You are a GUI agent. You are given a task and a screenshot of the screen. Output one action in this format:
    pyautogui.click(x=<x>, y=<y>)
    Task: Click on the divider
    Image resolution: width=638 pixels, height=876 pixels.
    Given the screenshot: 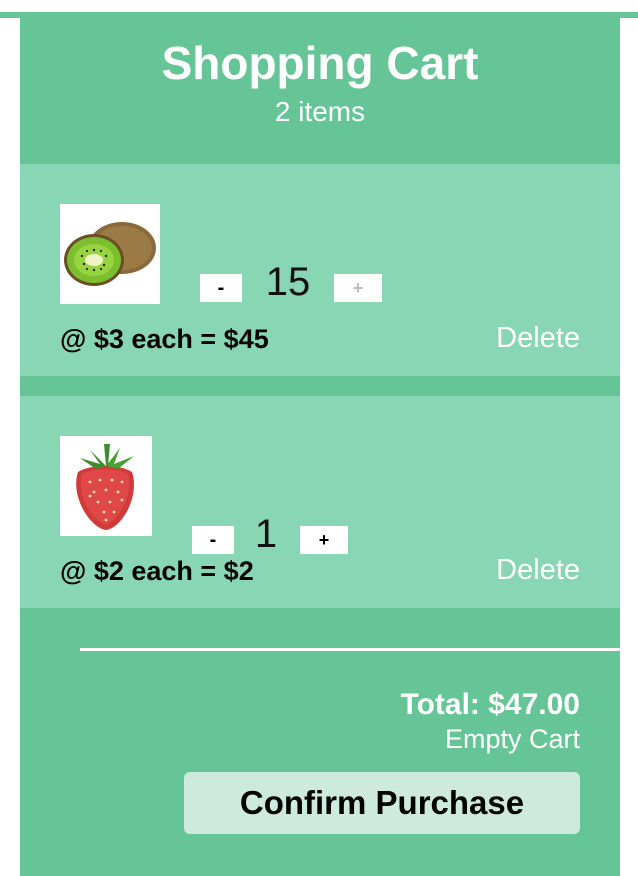 What is the action you would take?
    pyautogui.click(x=350, y=649)
    